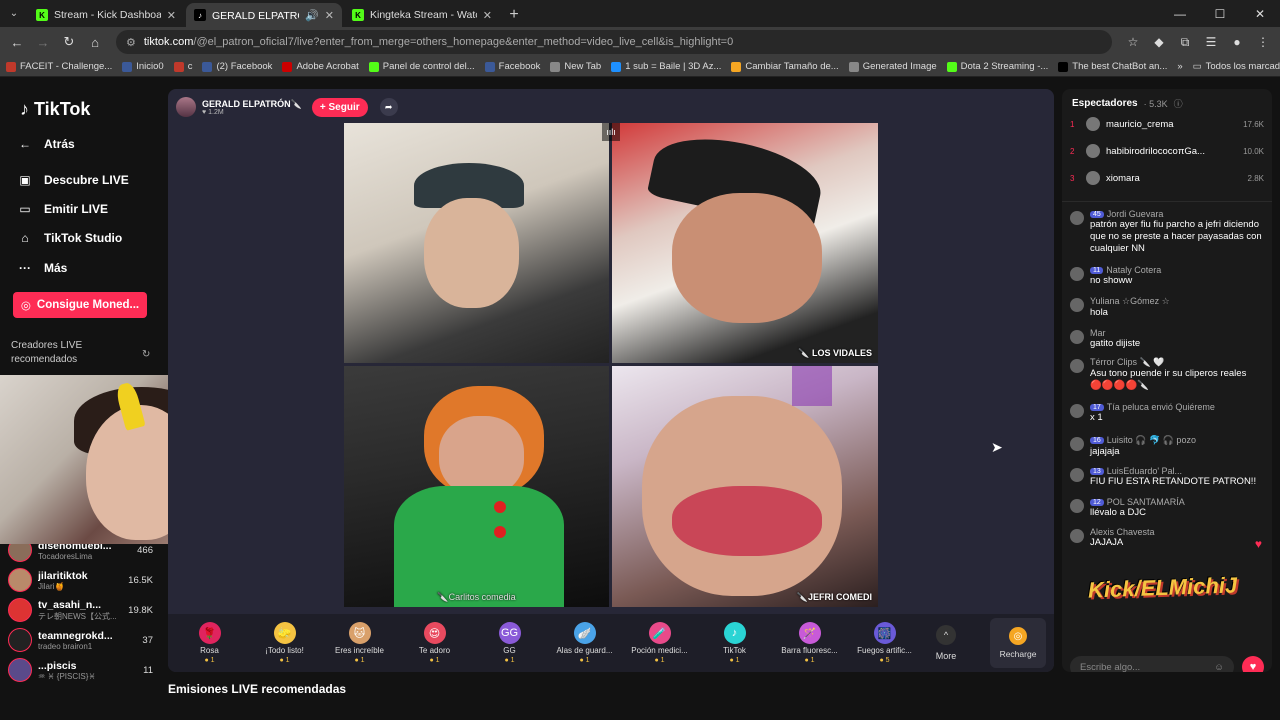 Image resolution: width=1280 pixels, height=720 pixels. What do you see at coordinates (1168, 276) in the screenshot?
I see `chat-message: 11 Nataly Cotera no showw` at bounding box center [1168, 276].